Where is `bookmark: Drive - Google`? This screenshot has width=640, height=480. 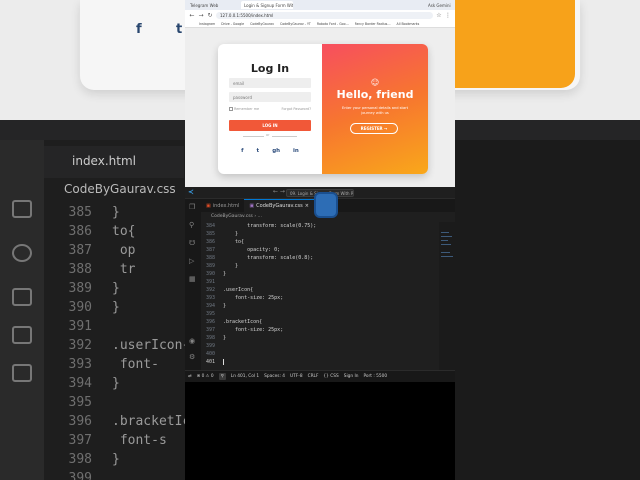 bookmark: Drive - Google is located at coordinates (232, 24).